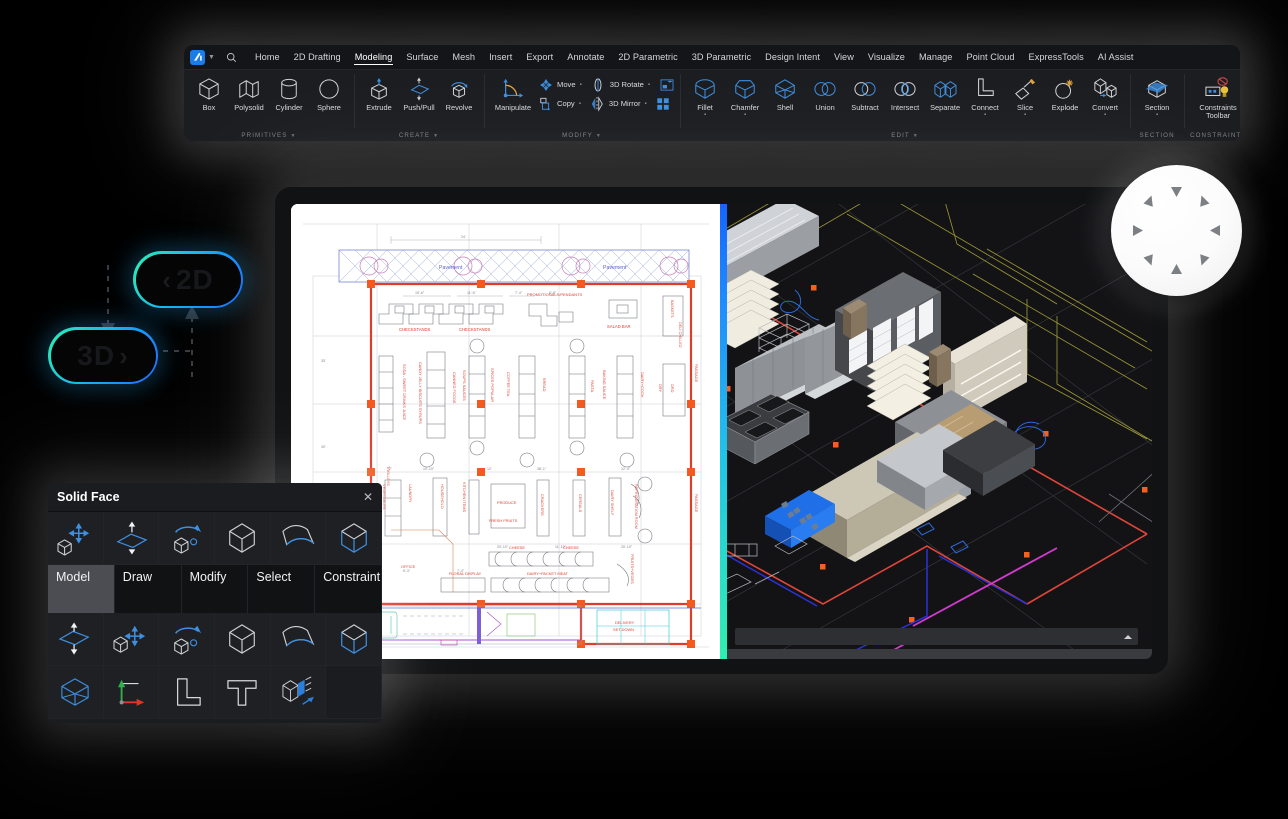 This screenshot has width=1288, height=819. Describe the element at coordinates (368, 497) in the screenshot. I see `close-icon: ✕` at that location.